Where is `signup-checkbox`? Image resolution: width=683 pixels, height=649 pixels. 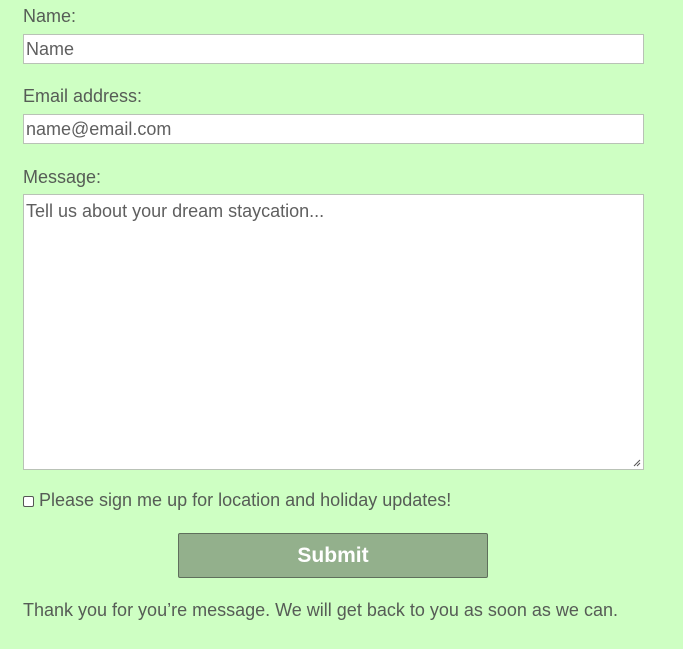
signup-checkbox is located at coordinates (28, 501).